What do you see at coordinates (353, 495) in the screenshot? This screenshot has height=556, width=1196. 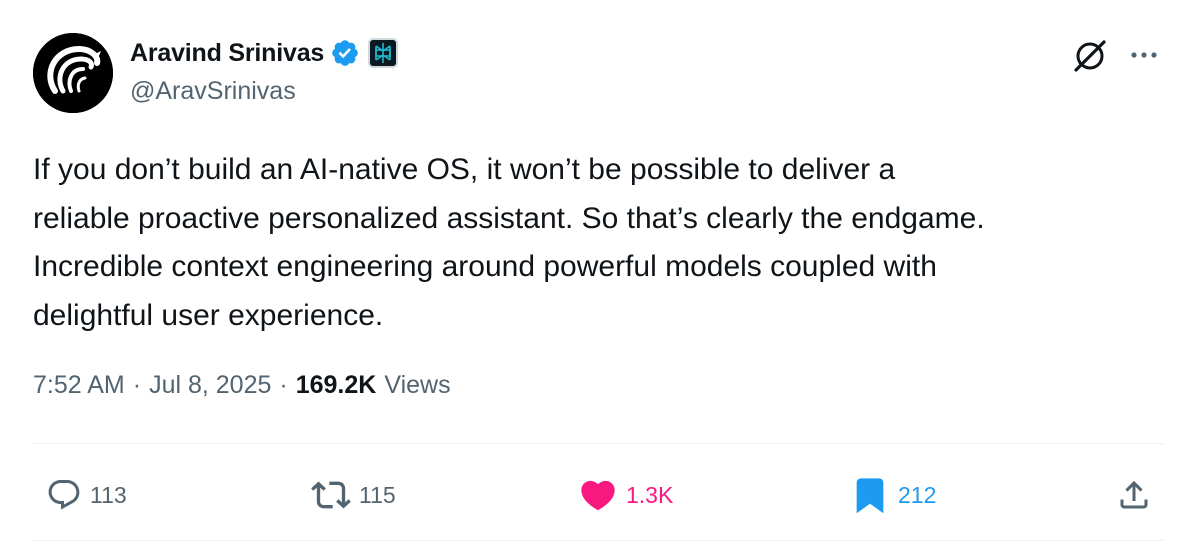 I see `retweet-button: 115` at bounding box center [353, 495].